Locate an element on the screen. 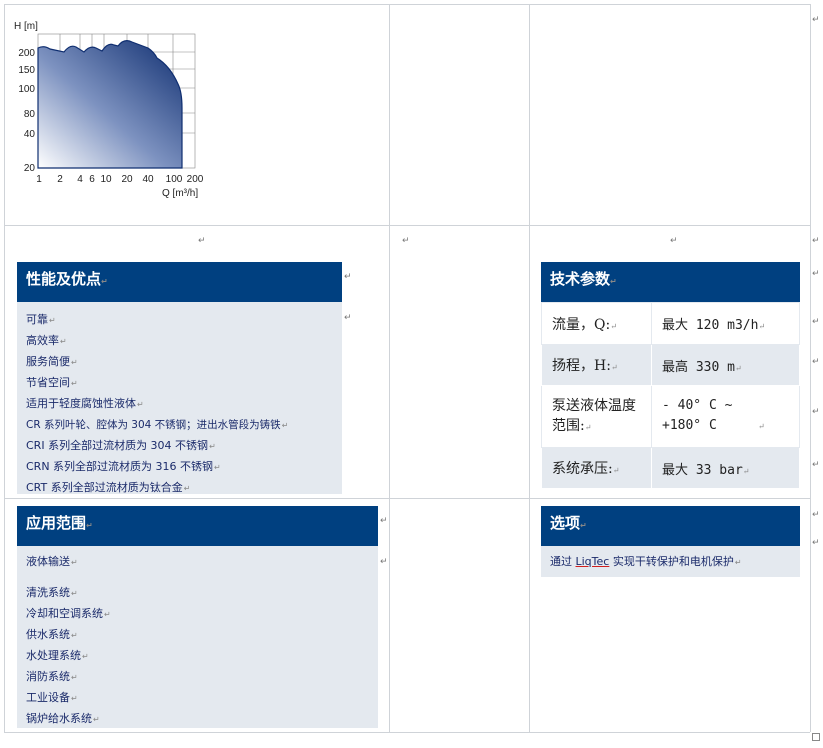 The width and height of the screenshot is (823, 748). table-border-col2 is located at coordinates (529, 368).